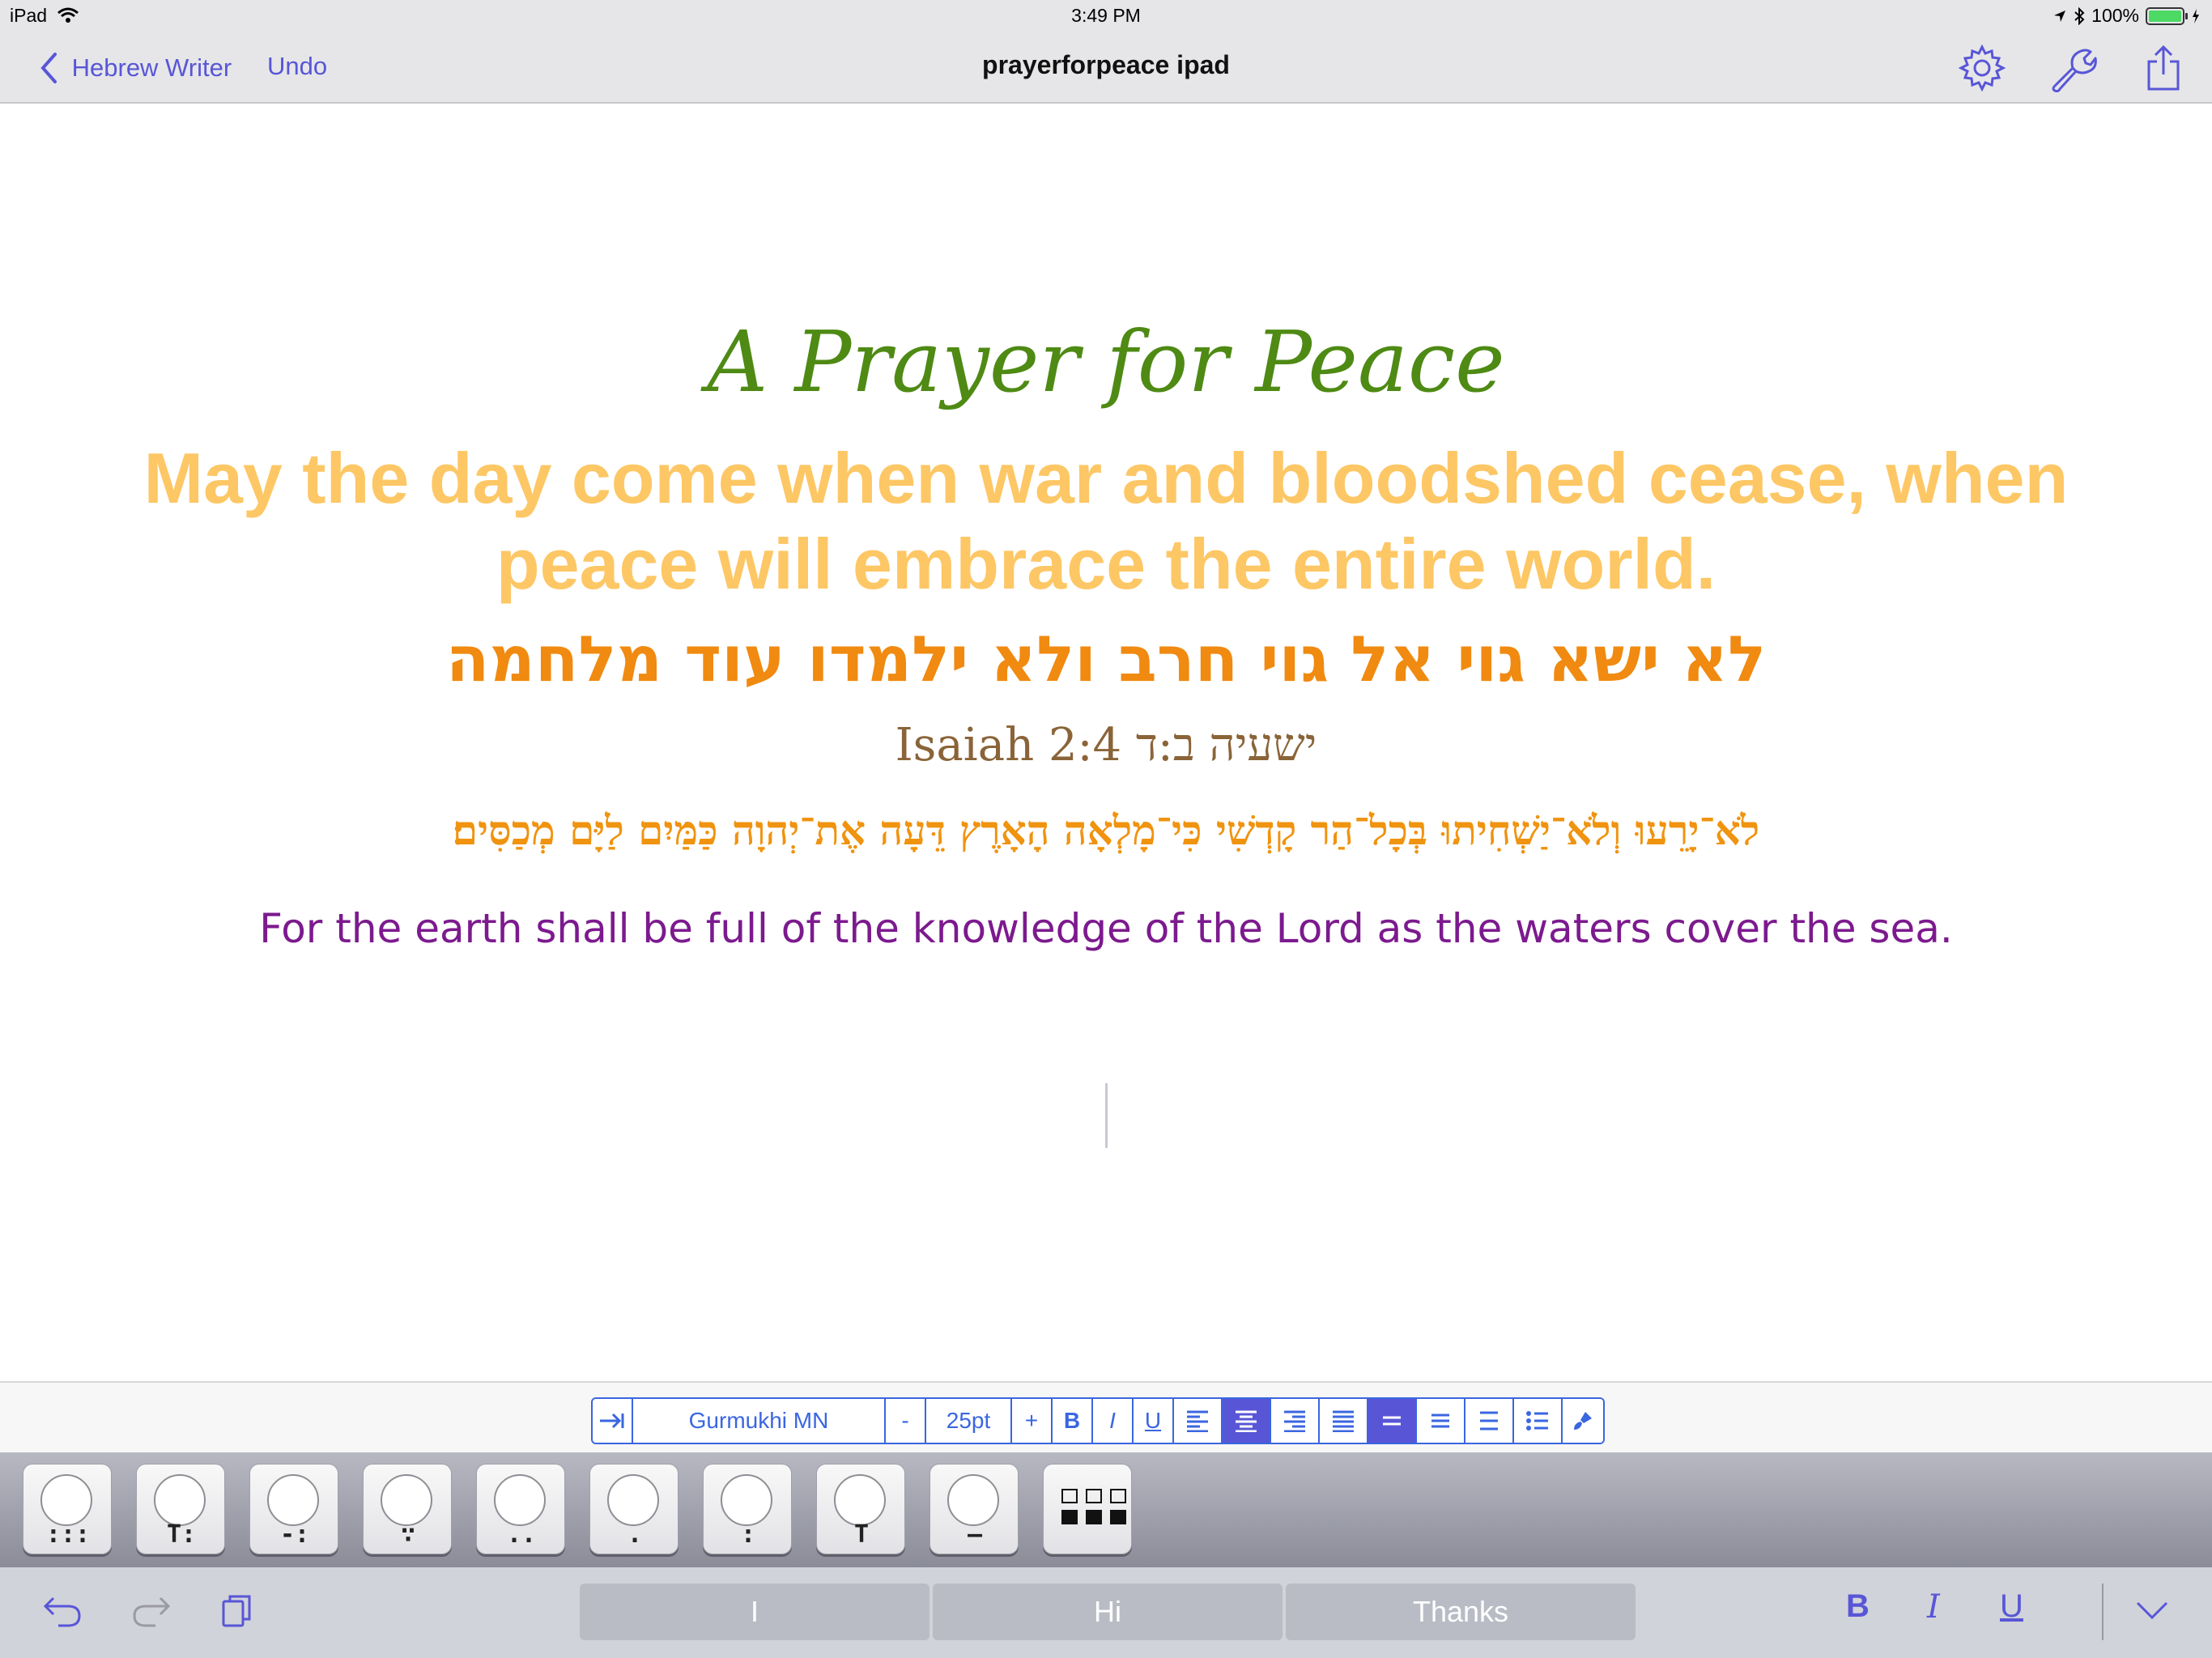 The image size is (2212, 1658). I want to click on paste-shortcut-button, so click(236, 1613).